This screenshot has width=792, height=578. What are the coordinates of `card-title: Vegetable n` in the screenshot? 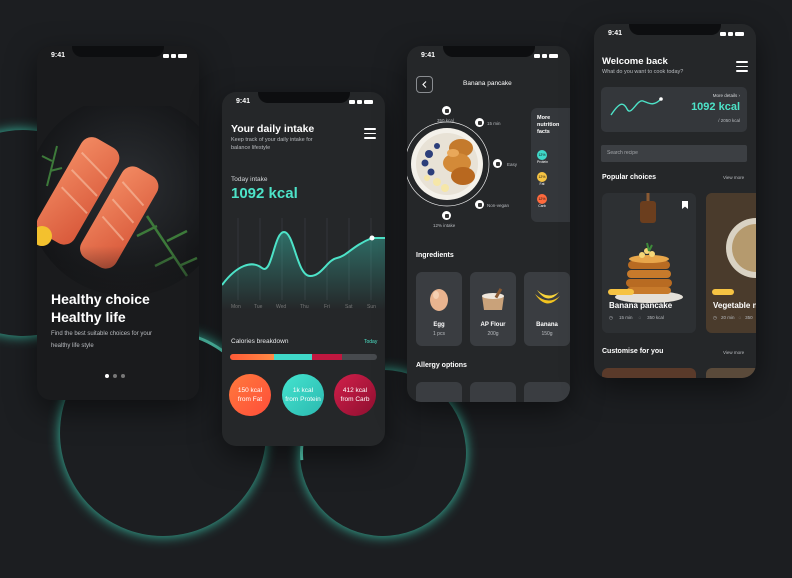 It's located at (734, 305).